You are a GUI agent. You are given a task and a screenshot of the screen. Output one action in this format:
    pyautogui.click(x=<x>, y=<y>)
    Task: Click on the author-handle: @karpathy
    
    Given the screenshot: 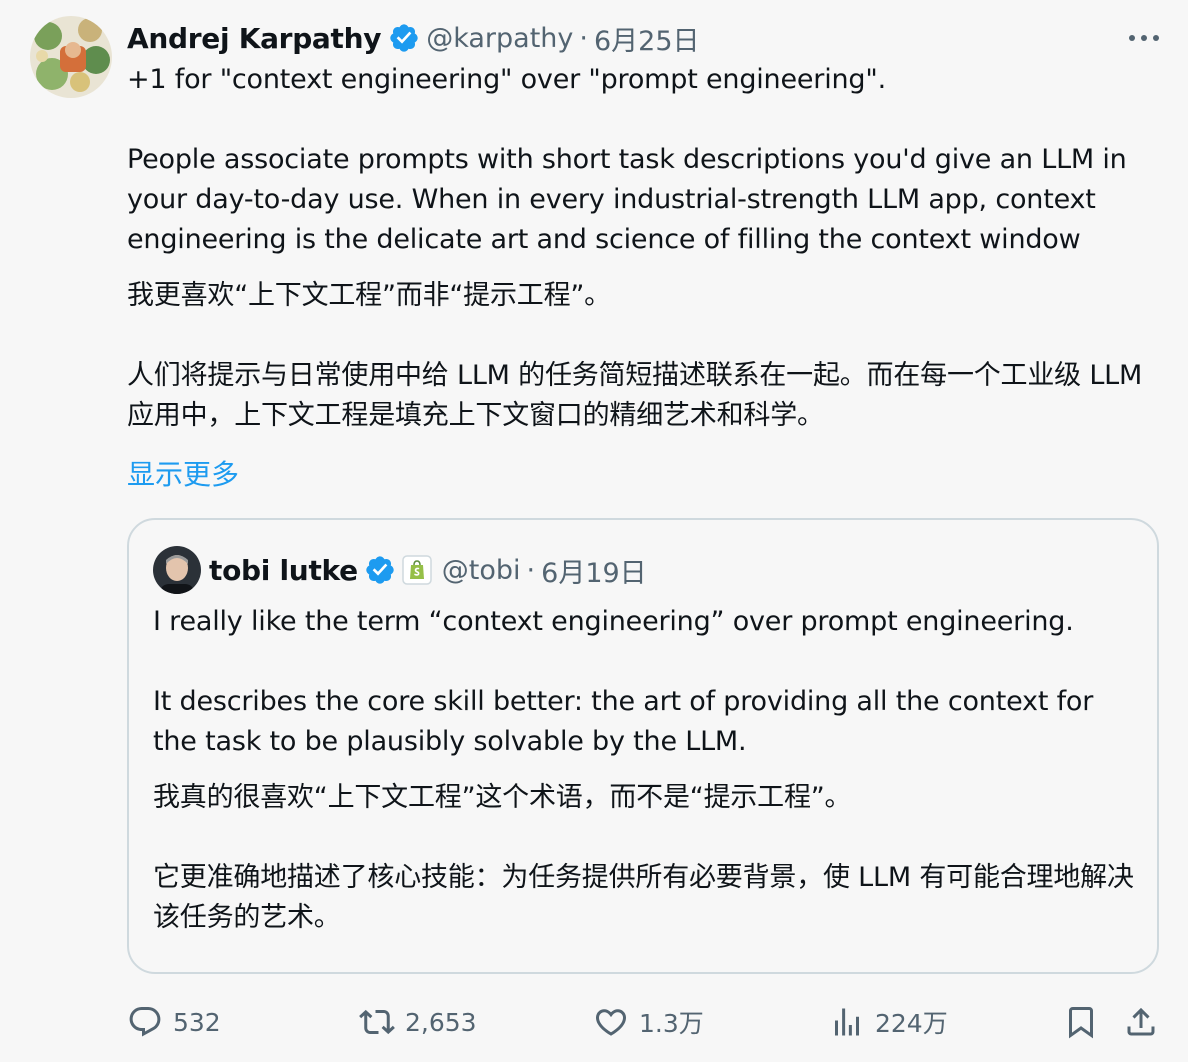 What is the action you would take?
    pyautogui.click(x=499, y=38)
    